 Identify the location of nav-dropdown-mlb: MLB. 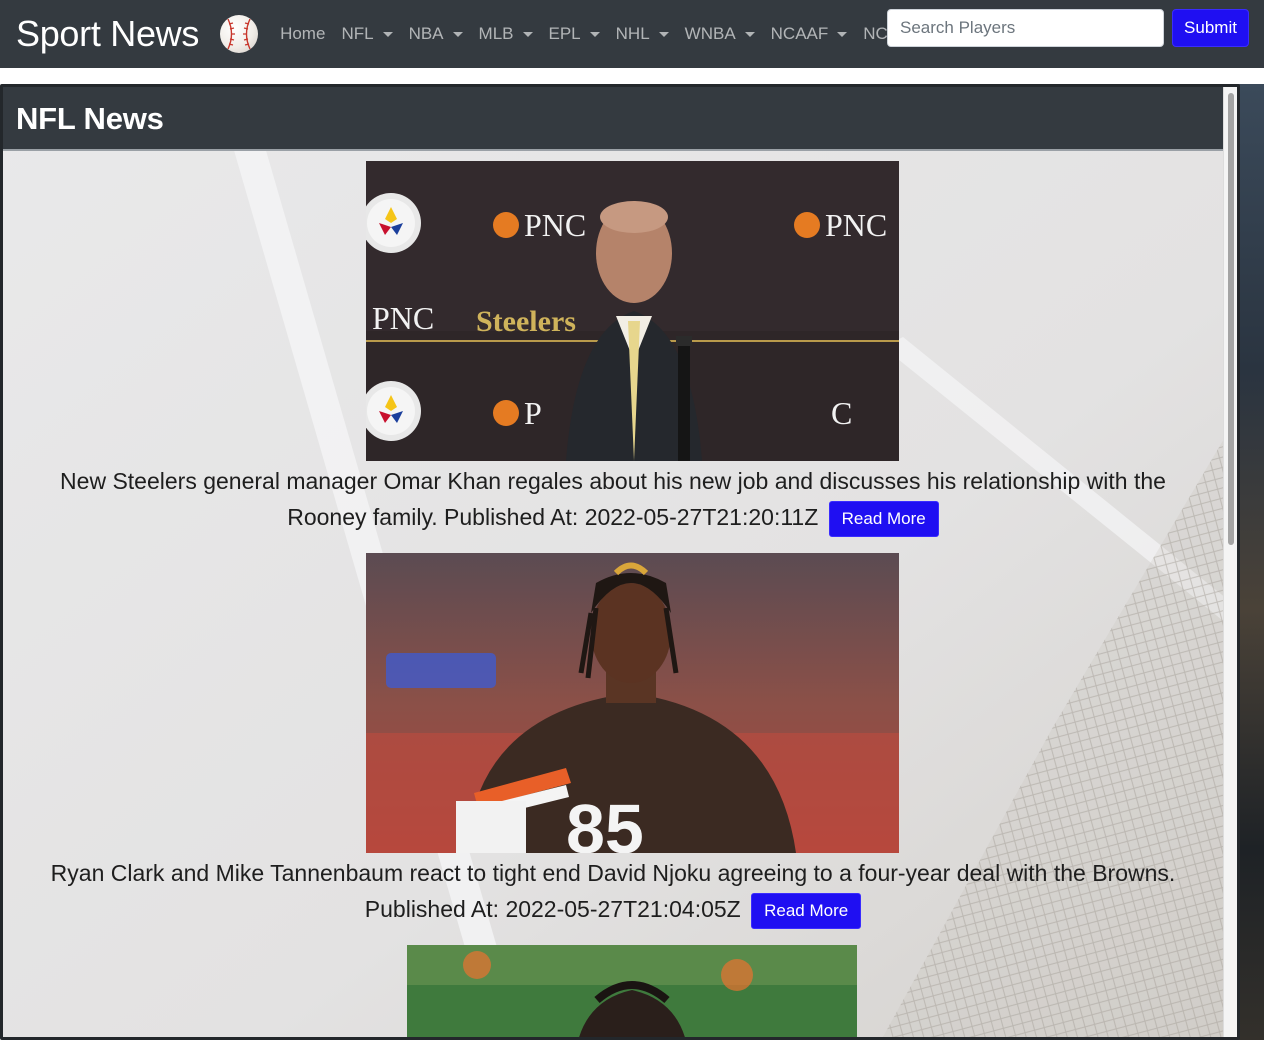
(506, 34).